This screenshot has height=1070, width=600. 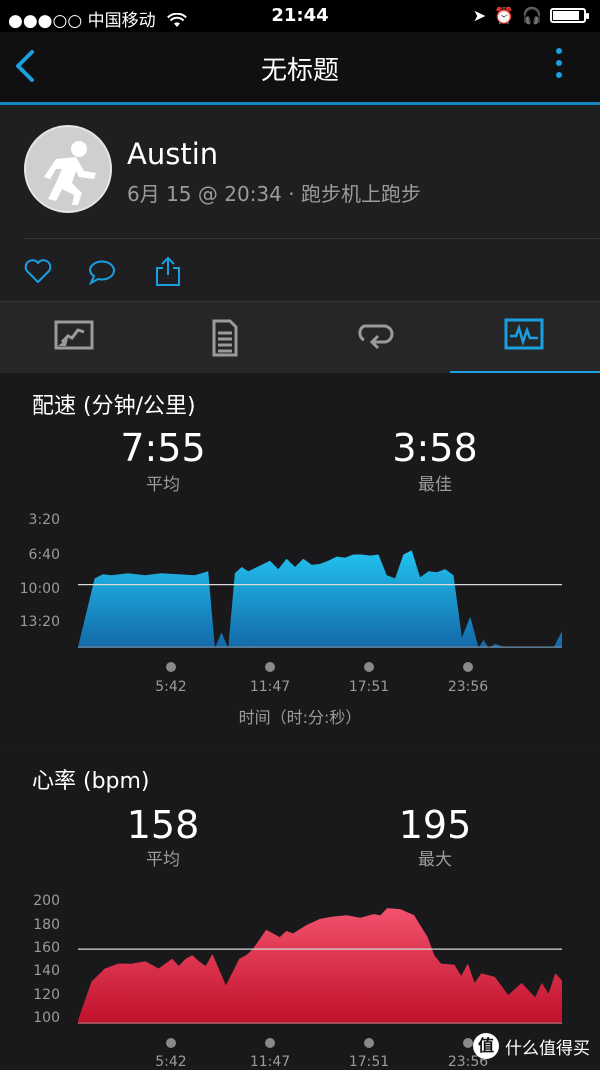 I want to click on tab-details, so click(x=225, y=338).